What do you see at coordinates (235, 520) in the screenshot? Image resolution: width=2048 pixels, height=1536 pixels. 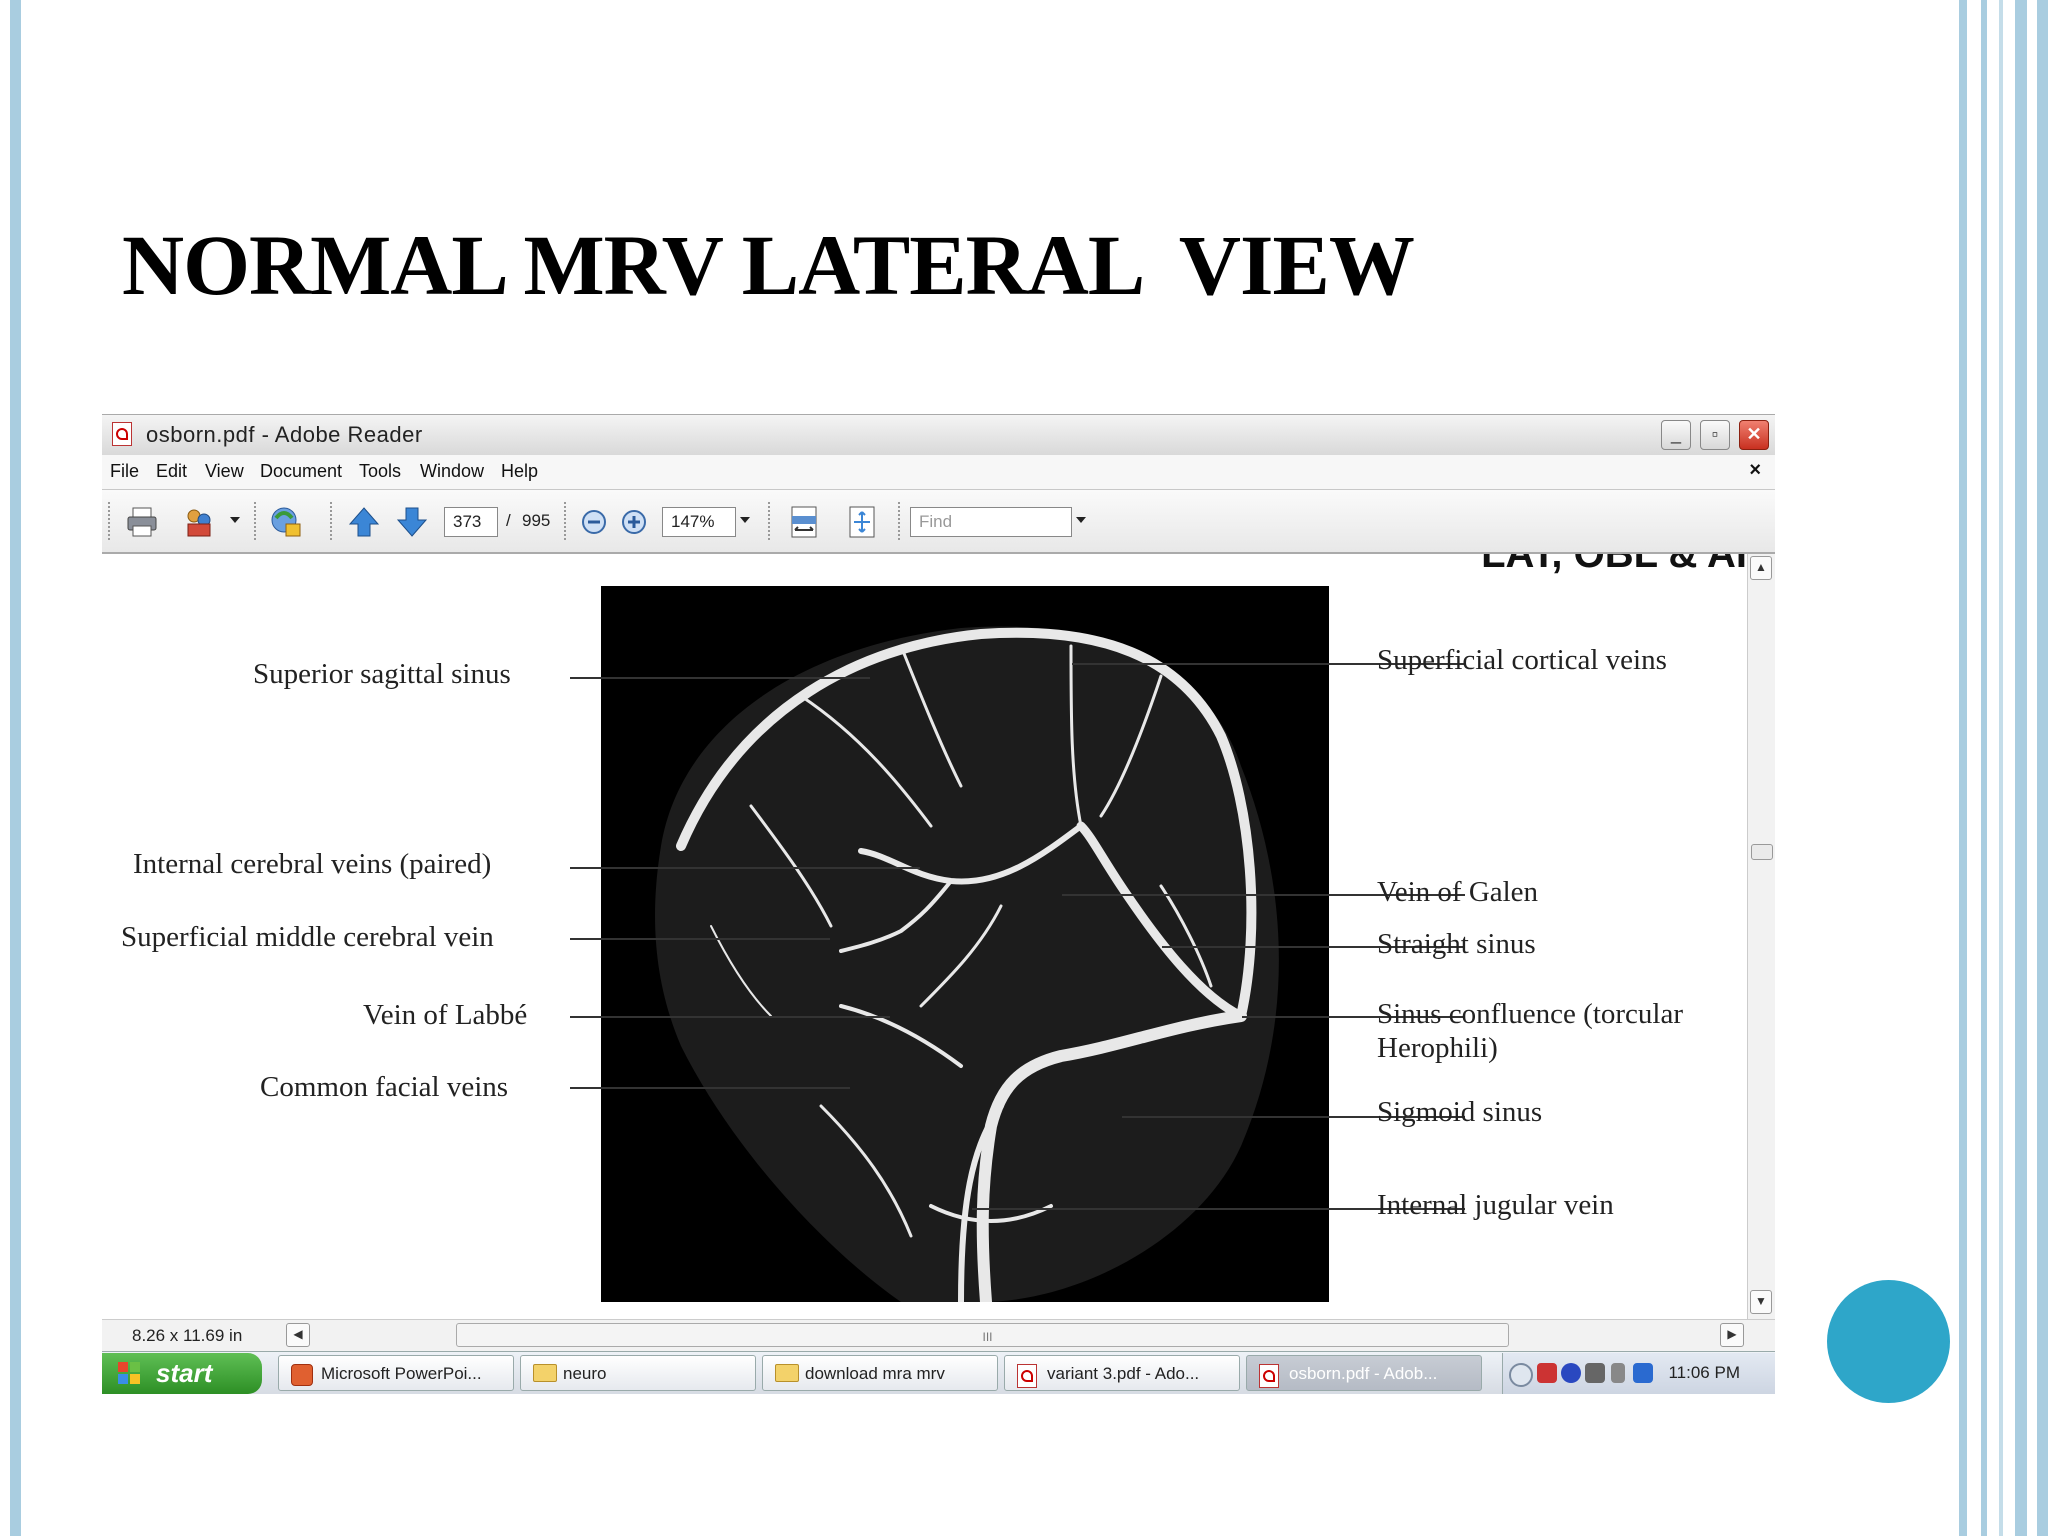 I see `share-dropdown-icon` at bounding box center [235, 520].